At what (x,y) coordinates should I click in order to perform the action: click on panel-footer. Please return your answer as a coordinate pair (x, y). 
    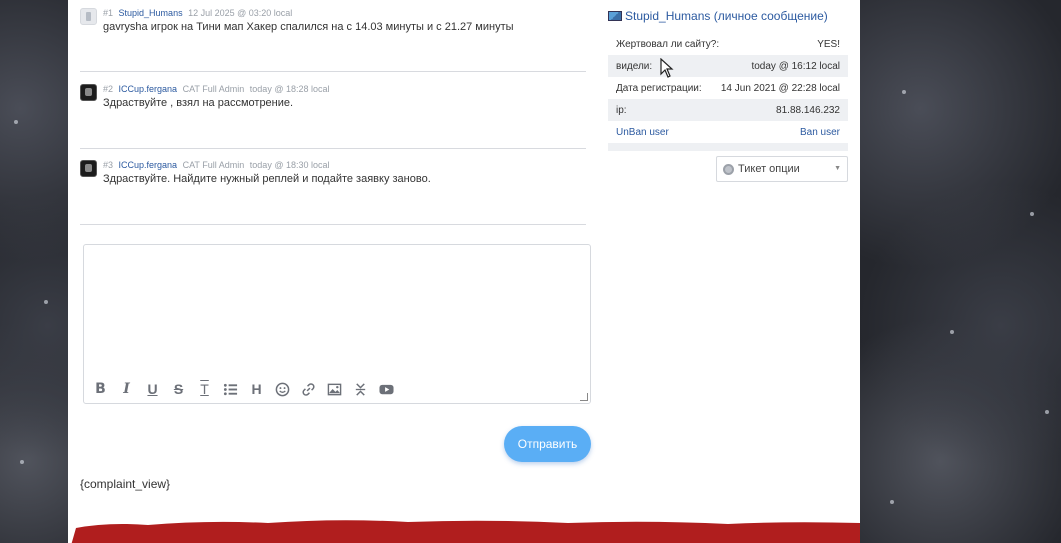
    Looking at the image, I should click on (728, 147).